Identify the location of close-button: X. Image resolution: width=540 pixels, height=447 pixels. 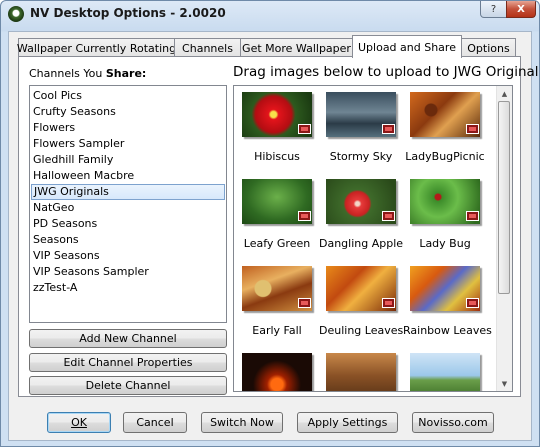
(521, 9).